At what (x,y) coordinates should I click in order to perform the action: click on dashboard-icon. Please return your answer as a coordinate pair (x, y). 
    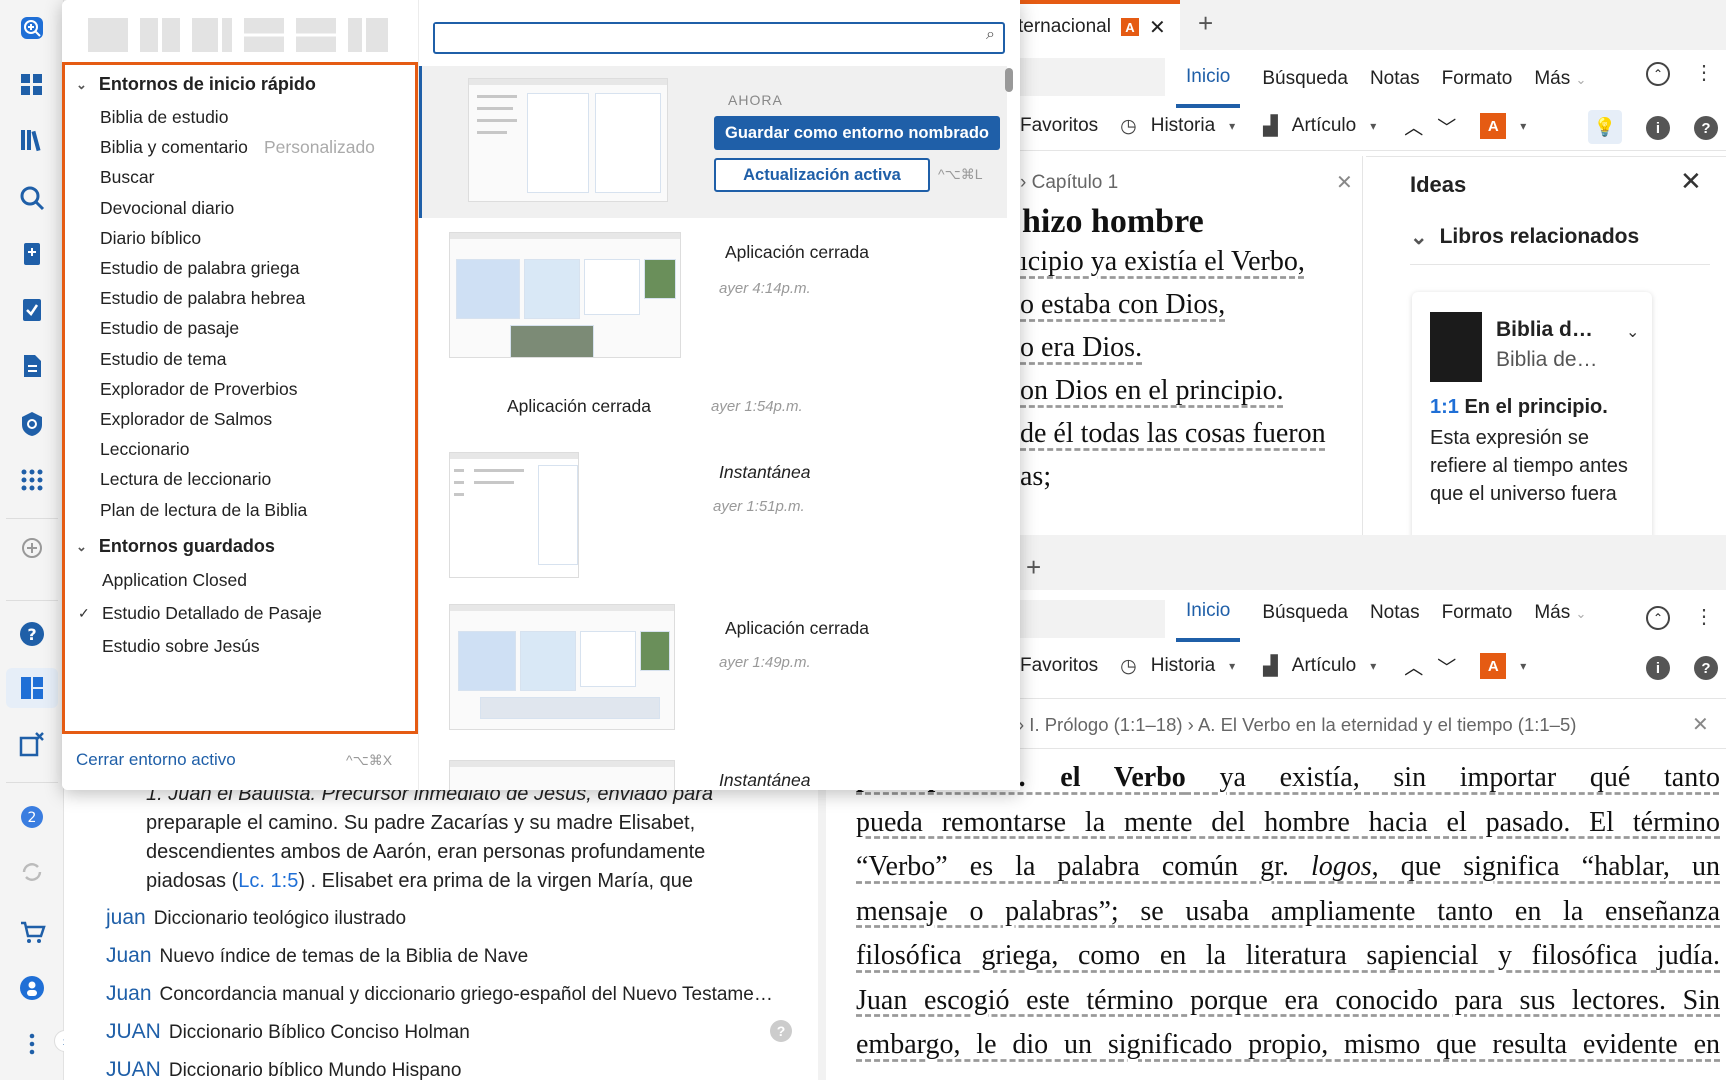
    Looking at the image, I should click on (32, 84).